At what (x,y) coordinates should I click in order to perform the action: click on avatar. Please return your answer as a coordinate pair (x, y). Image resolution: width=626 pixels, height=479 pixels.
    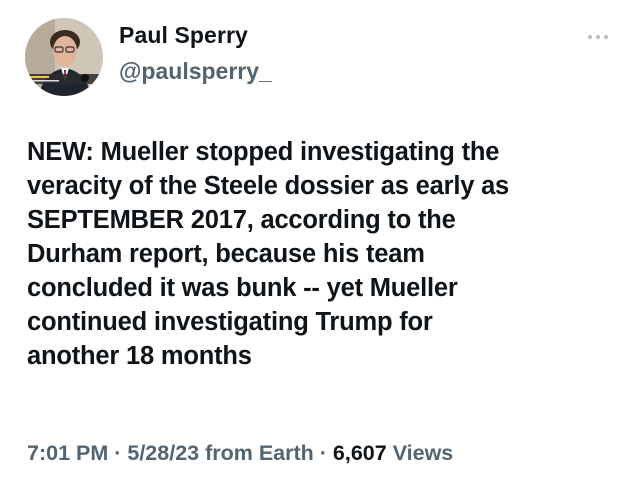
    Looking at the image, I should click on (64, 57).